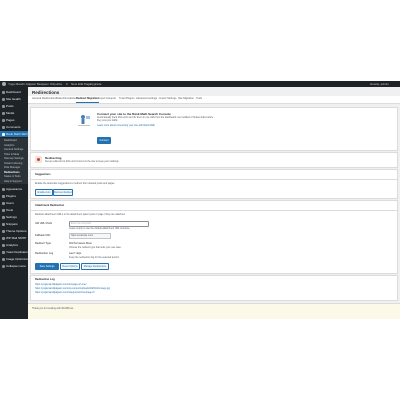 The height and width of the screenshot is (400, 400). What do you see at coordinates (4, 84) in the screenshot?
I see `wordpress-logo-icon` at bounding box center [4, 84].